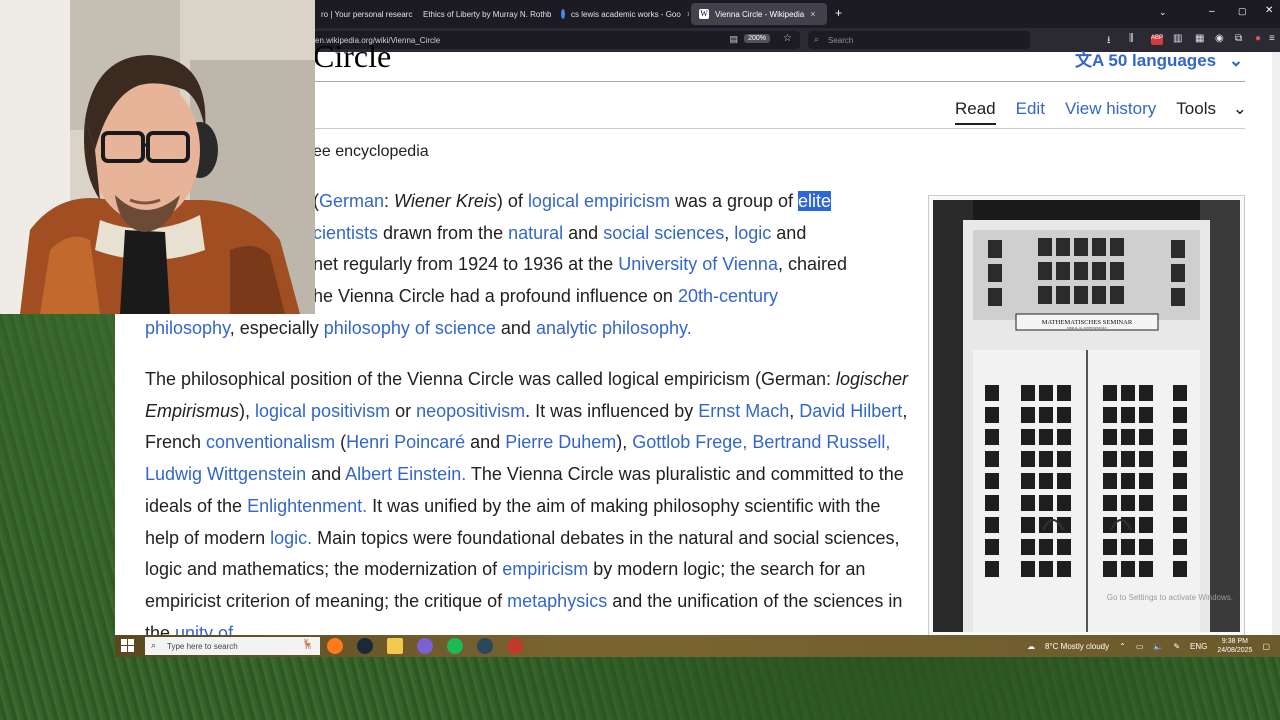 Image resolution: width=1280 pixels, height=720 pixels. What do you see at coordinates (187, 328) in the screenshot?
I see `link-philosophy: philosophy` at bounding box center [187, 328].